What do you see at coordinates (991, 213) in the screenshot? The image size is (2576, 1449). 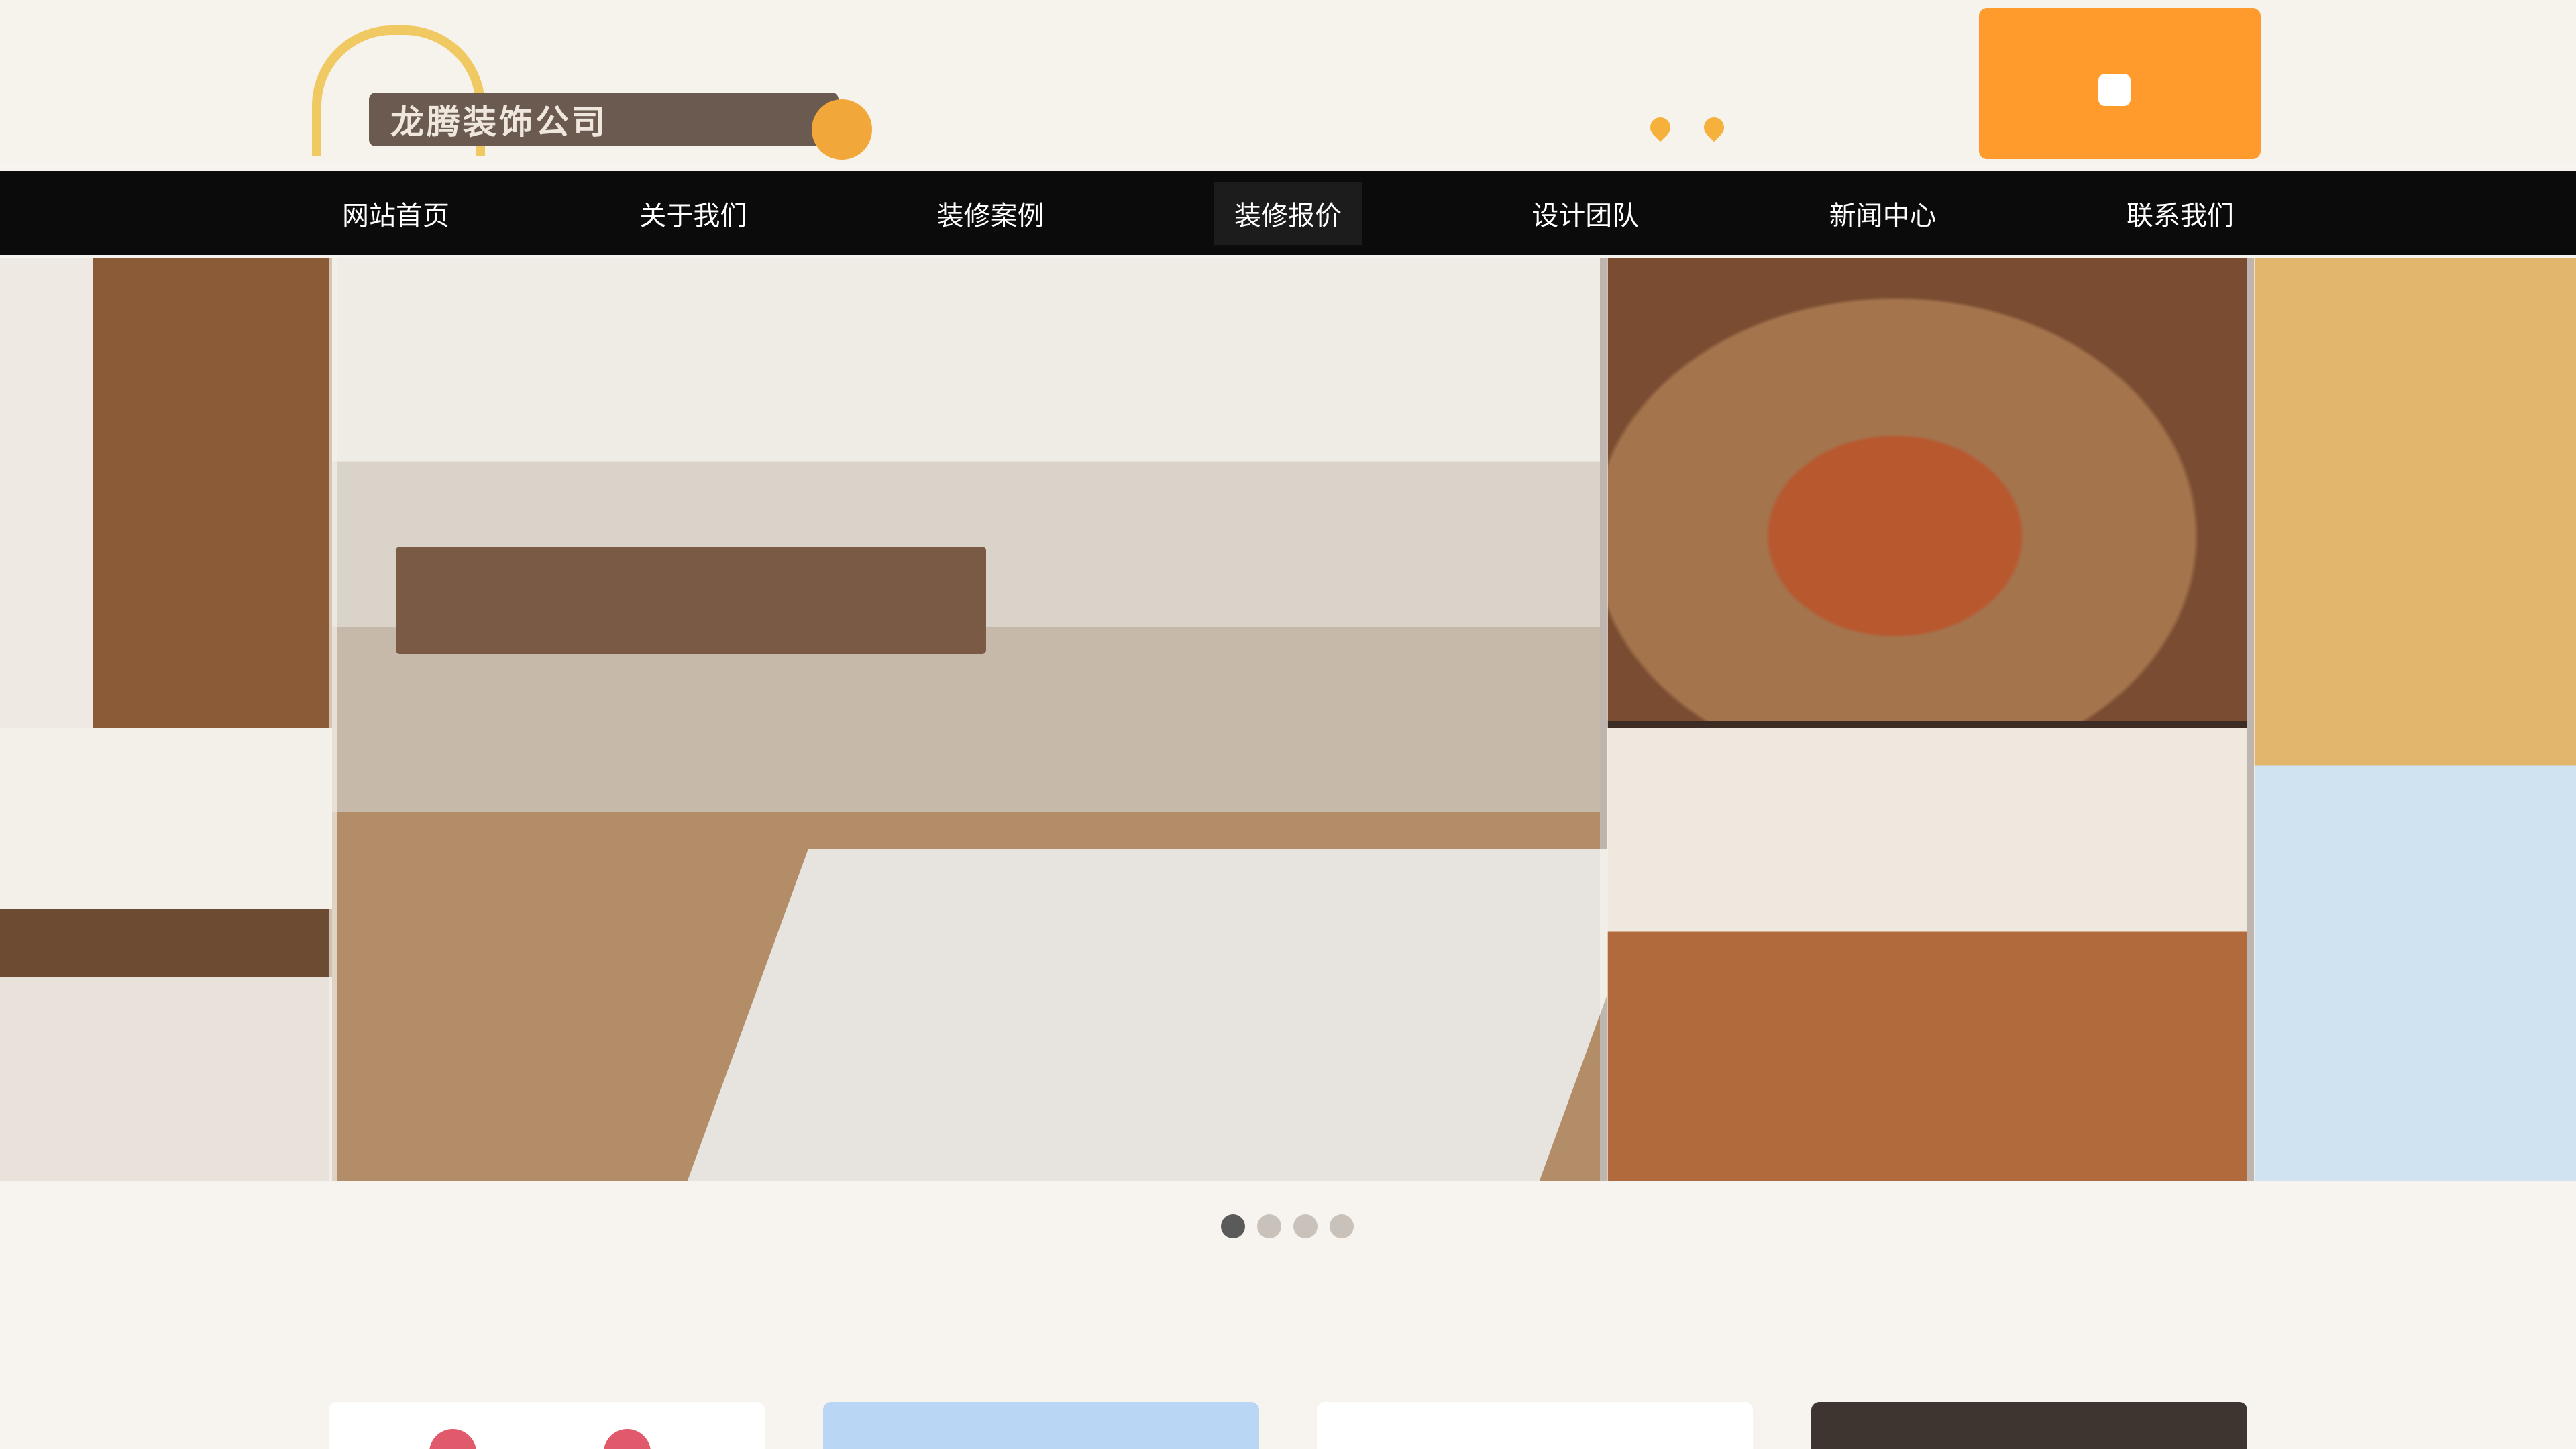 I see `nav-item-cases: 装修案例` at bounding box center [991, 213].